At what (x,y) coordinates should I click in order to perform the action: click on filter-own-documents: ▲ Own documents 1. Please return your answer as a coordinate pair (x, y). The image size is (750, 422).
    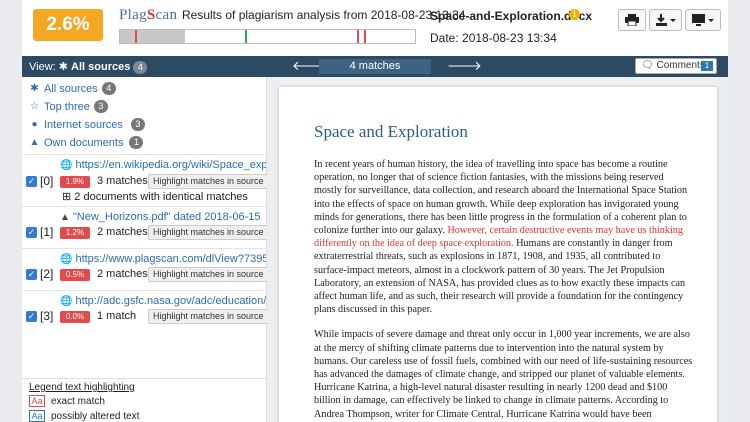
    Looking at the image, I should click on (86, 142).